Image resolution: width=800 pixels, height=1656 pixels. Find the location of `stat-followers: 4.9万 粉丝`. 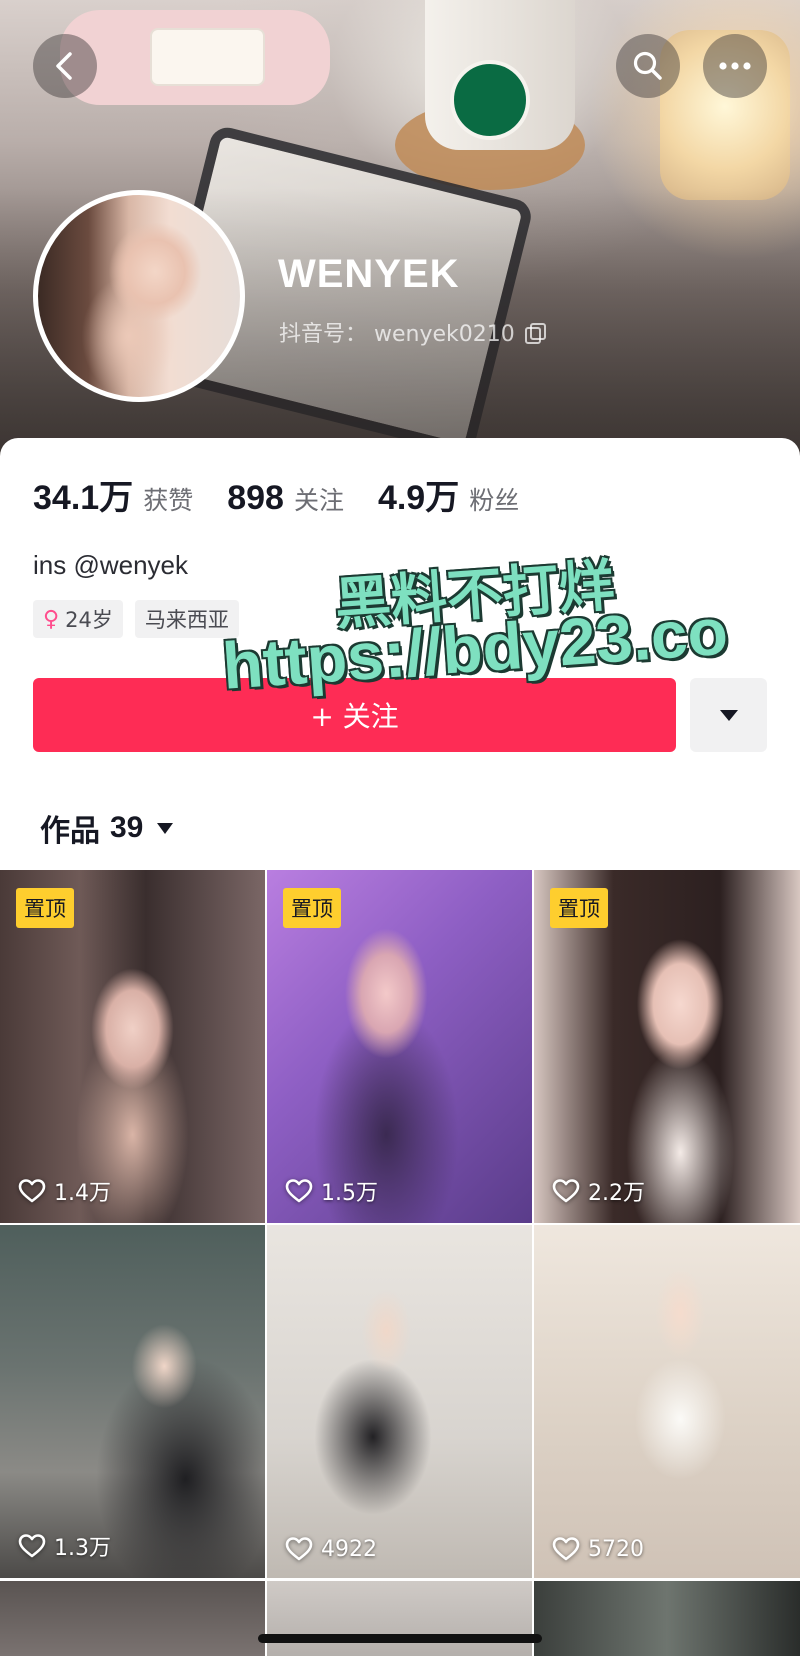

stat-followers: 4.9万 粉丝 is located at coordinates (448, 494).